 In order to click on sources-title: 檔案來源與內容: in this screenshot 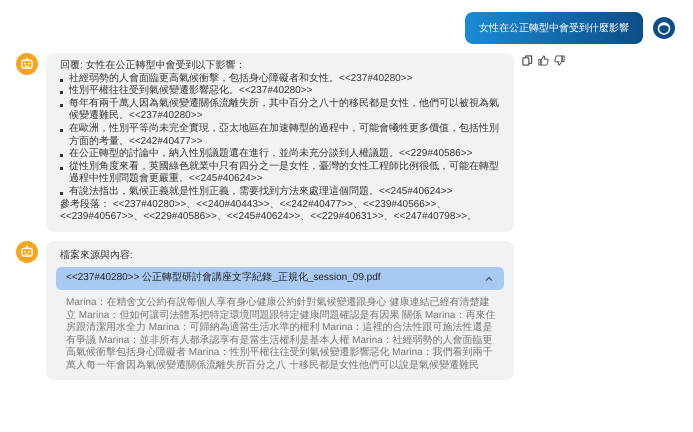, I will do `click(97, 256)`.